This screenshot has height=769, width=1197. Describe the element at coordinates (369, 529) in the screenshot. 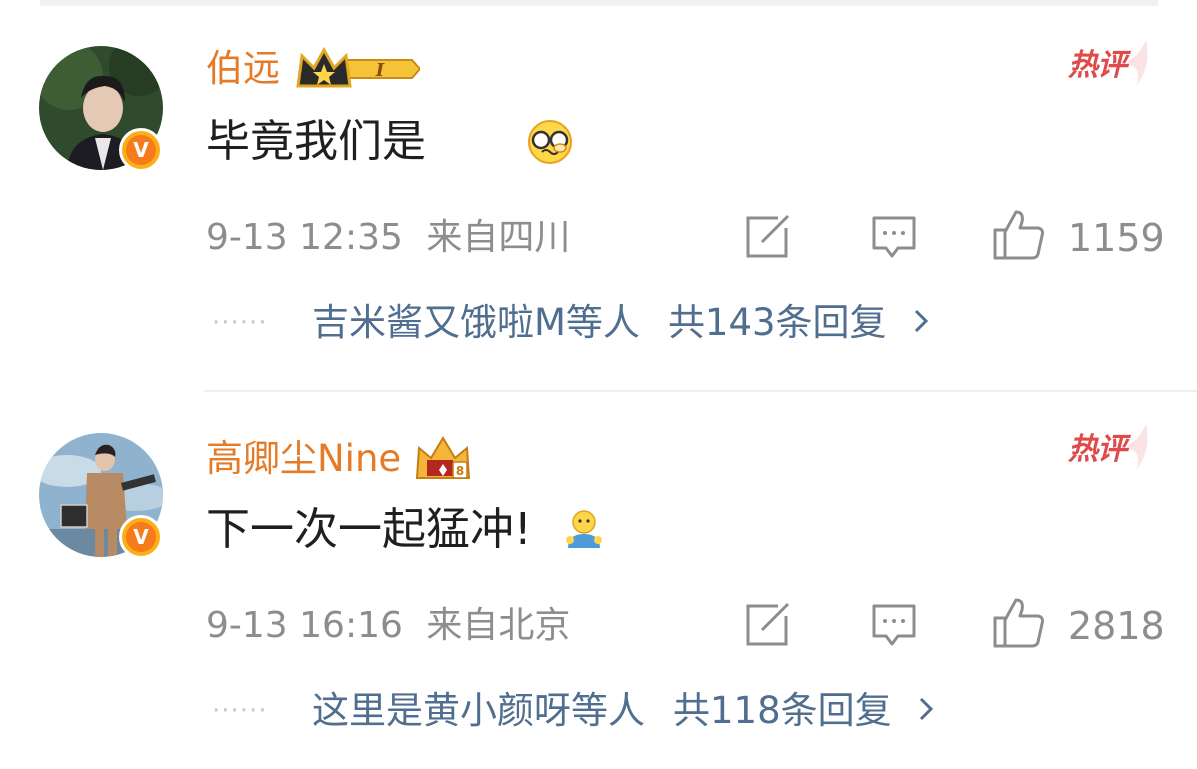

I see `comment-text: 下一次一起猛冲!` at that location.